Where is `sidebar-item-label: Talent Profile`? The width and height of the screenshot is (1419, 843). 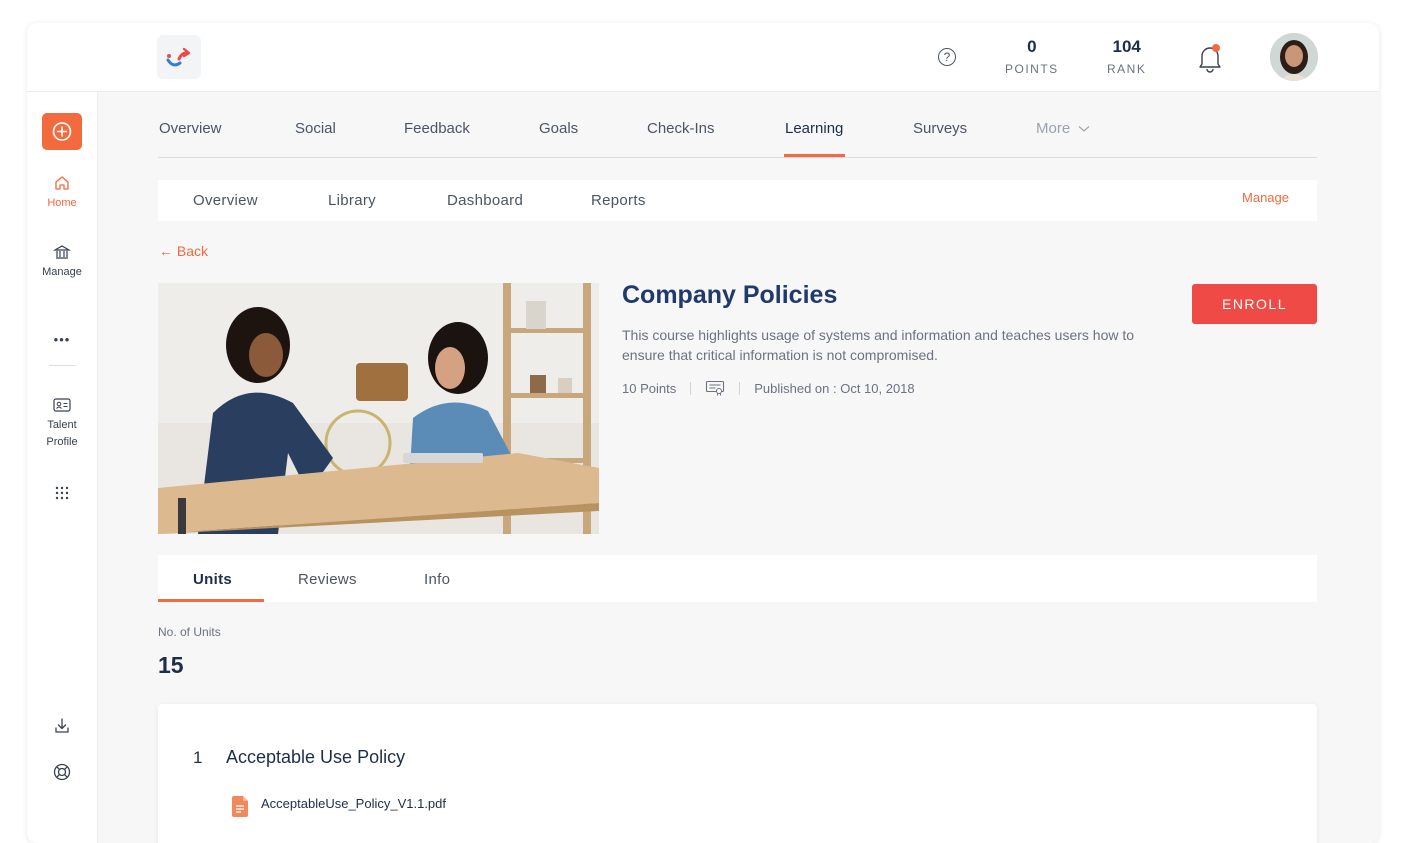 sidebar-item-label: Talent Profile is located at coordinates (62, 433).